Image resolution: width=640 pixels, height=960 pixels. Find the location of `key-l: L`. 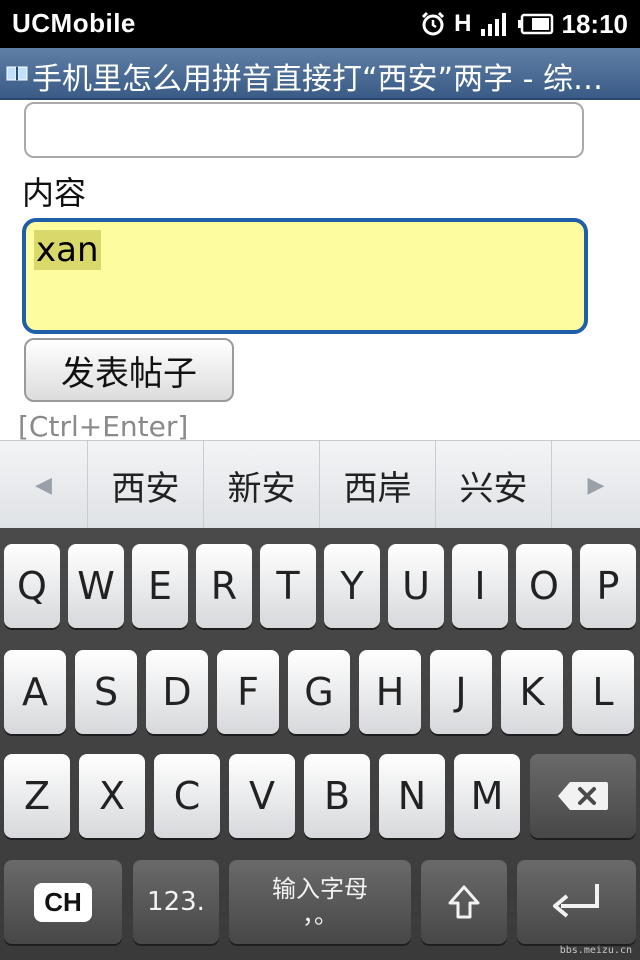

key-l: L is located at coordinates (603, 692).